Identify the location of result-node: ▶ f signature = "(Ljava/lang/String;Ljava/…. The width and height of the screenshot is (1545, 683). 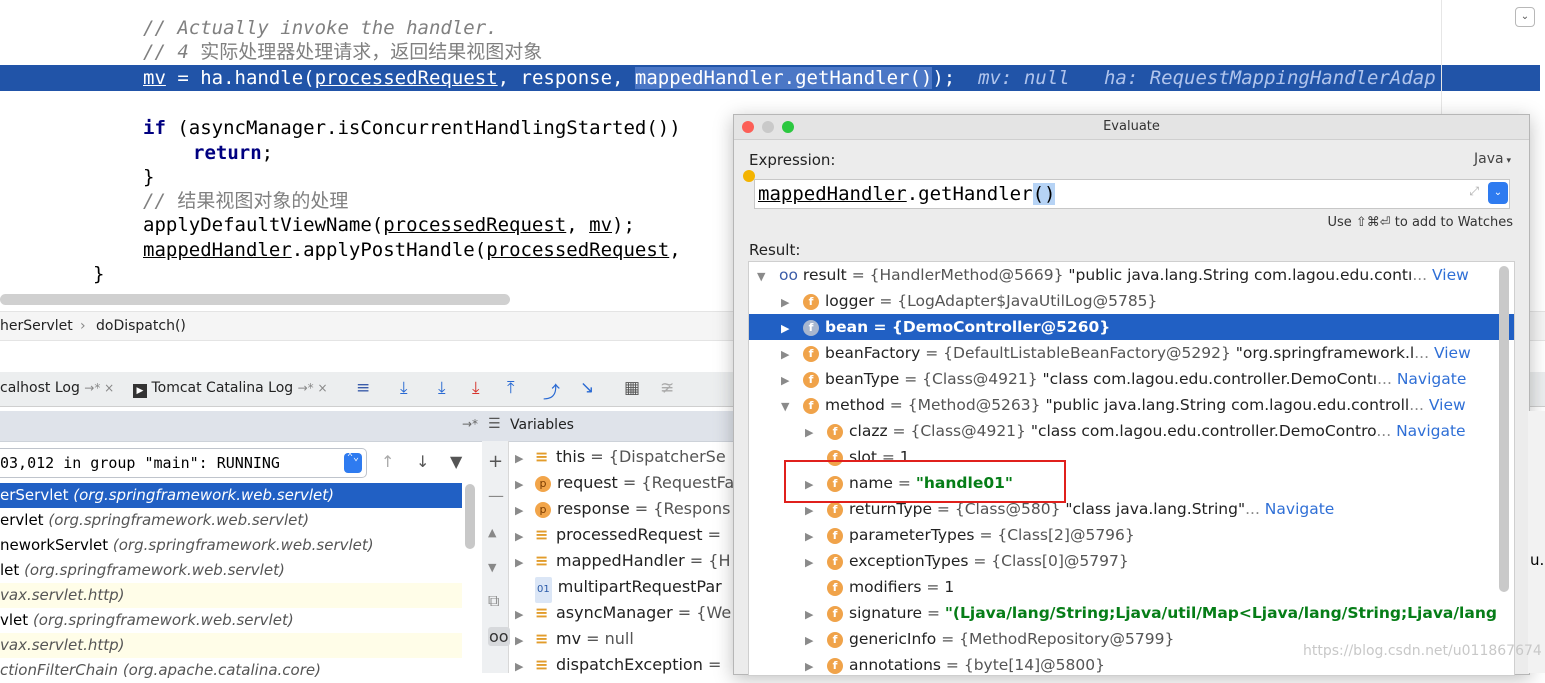
(1131, 613).